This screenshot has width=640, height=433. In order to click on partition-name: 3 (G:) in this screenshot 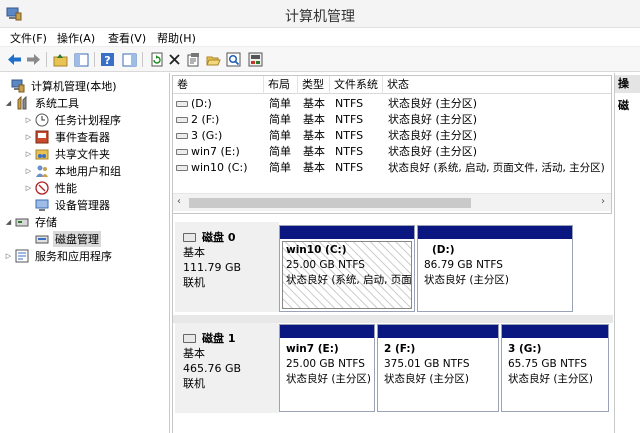, I will do `click(525, 349)`.